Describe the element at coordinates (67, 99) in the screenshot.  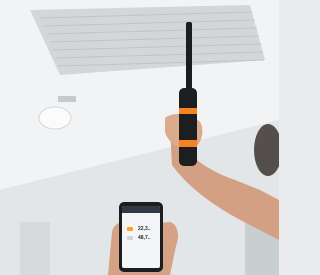
I see `ceiling-bracket` at that location.